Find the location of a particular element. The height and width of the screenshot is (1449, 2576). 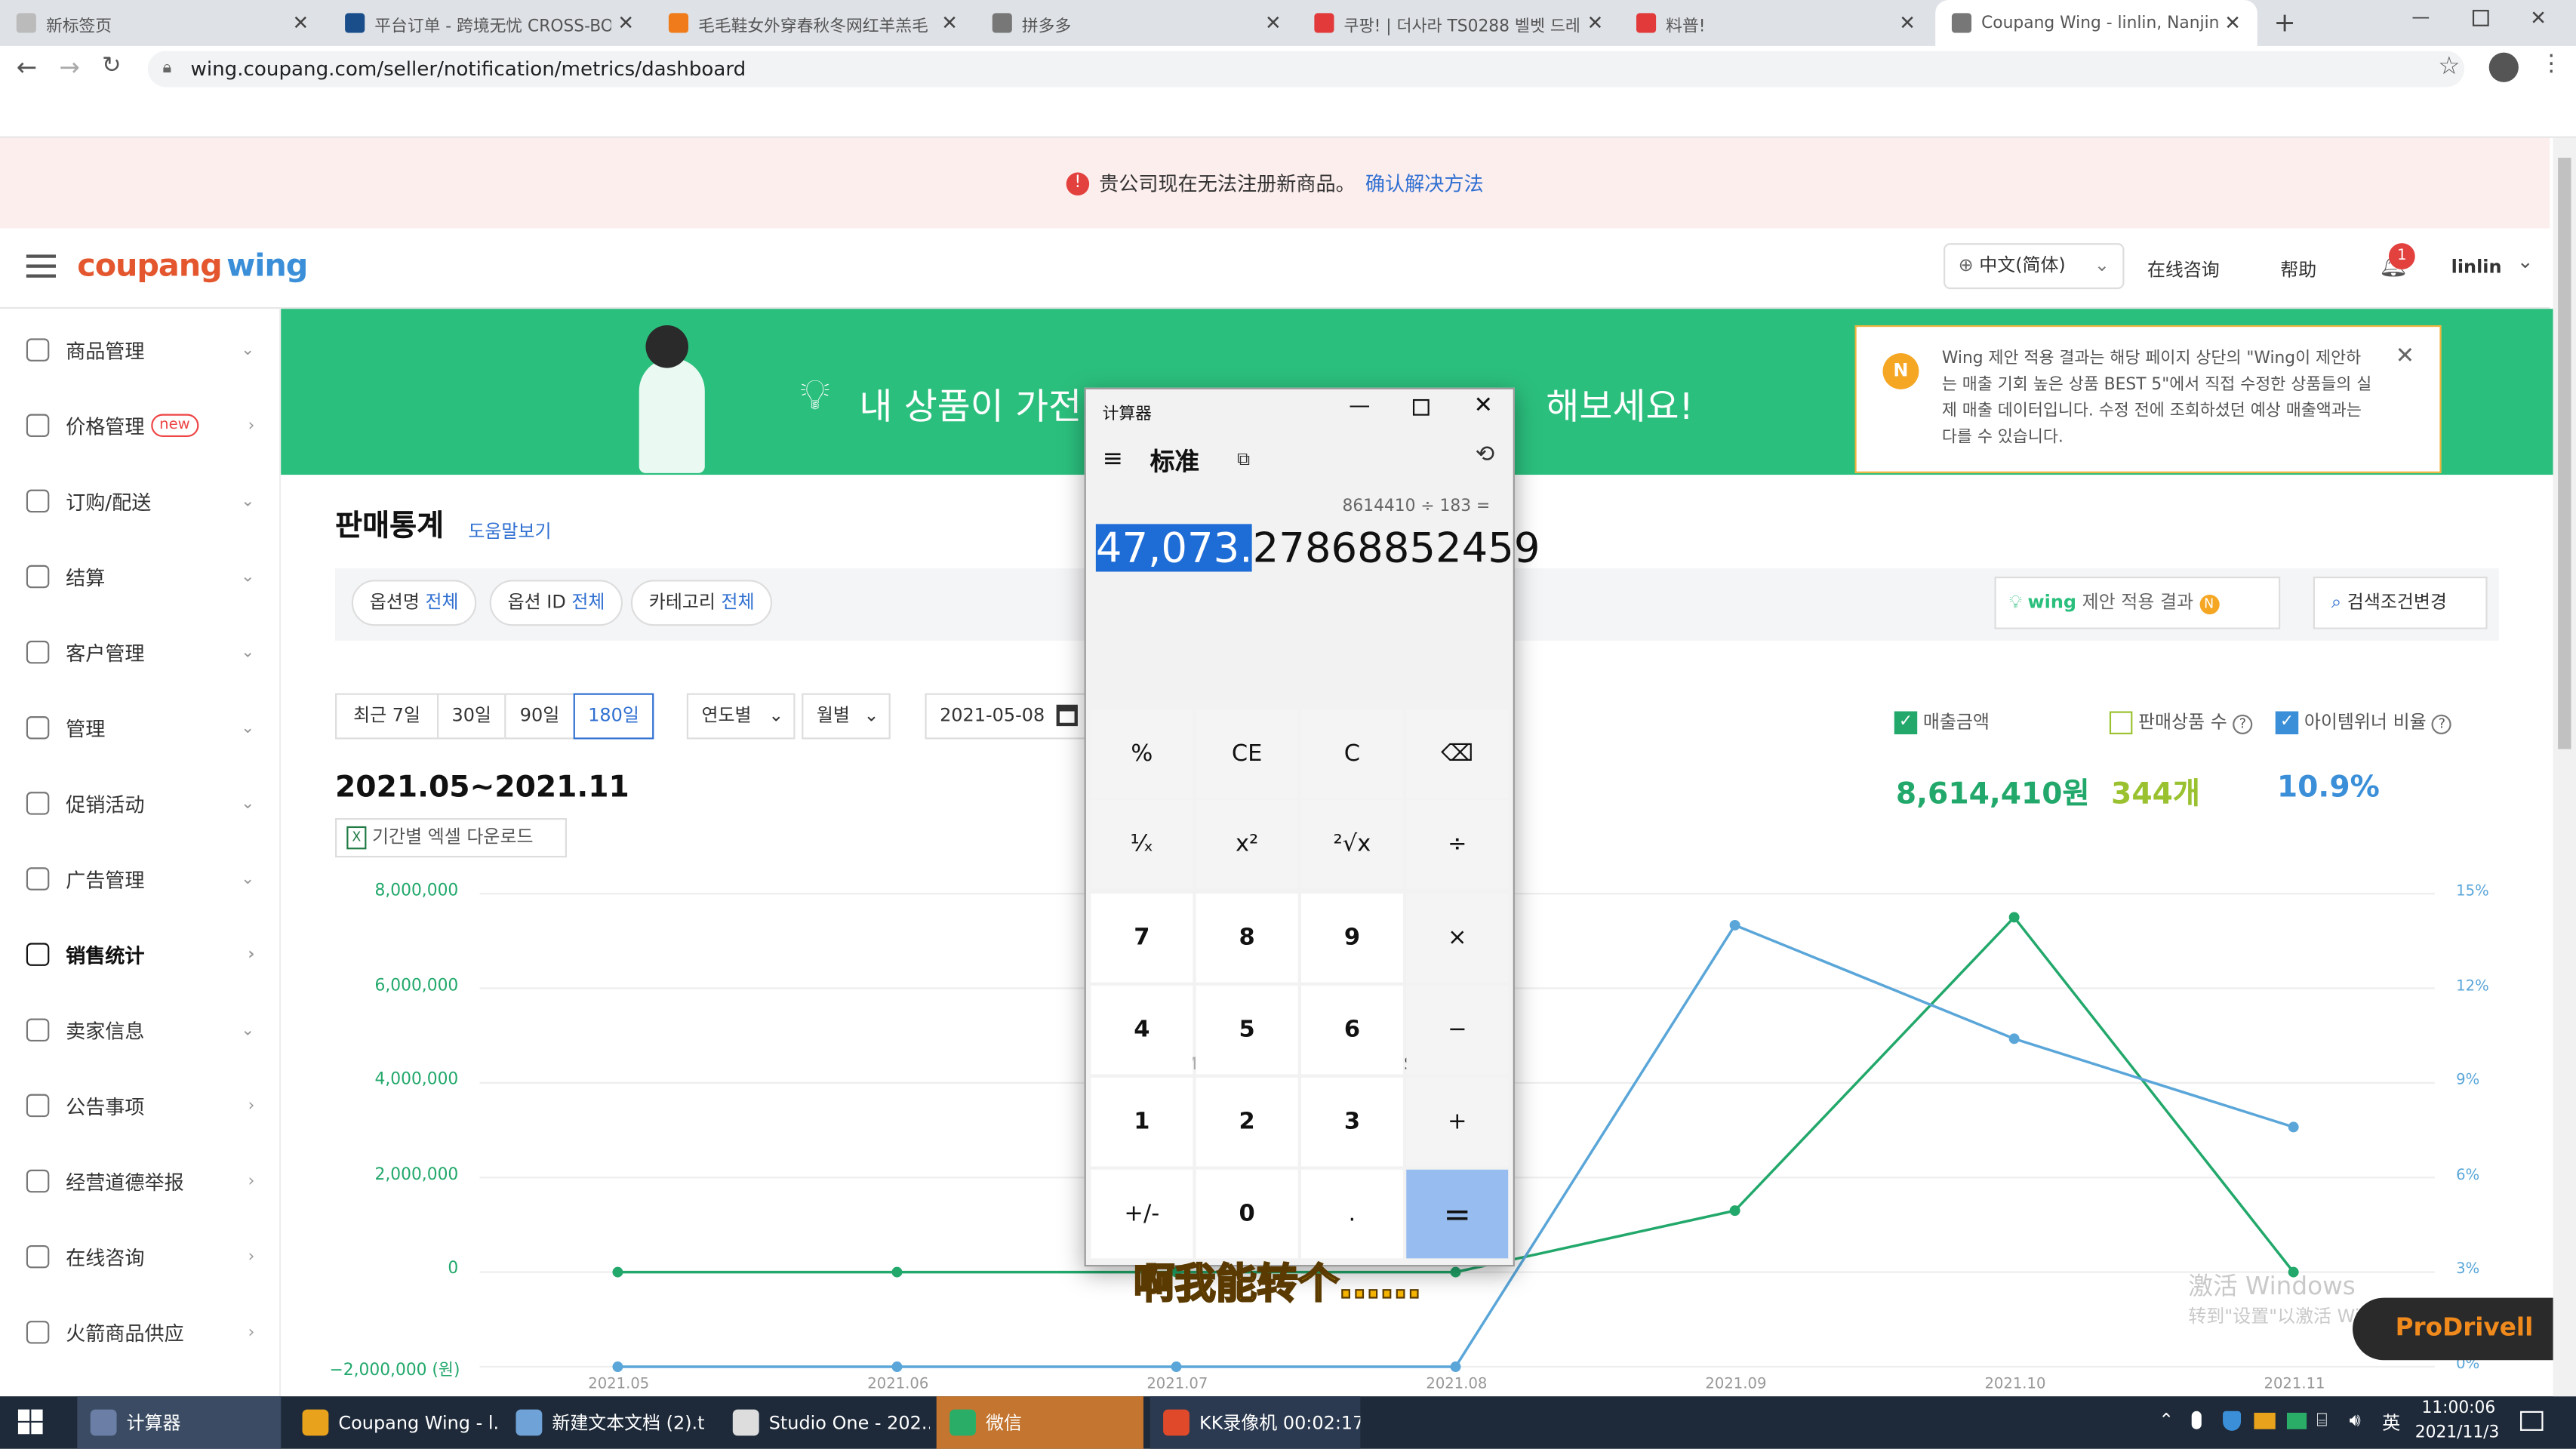

browser-tab: 新标签页 ✕ is located at coordinates (162, 23).